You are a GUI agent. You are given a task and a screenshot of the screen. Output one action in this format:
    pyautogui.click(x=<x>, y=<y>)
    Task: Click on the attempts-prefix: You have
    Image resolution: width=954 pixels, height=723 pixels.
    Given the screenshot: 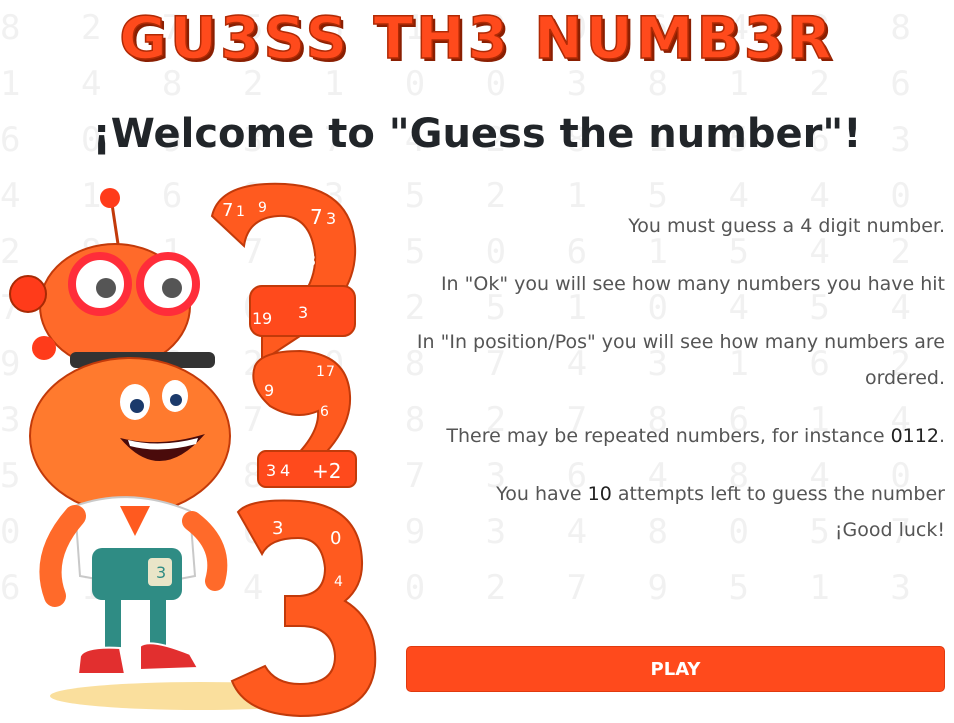 What is the action you would take?
    pyautogui.click(x=539, y=494)
    